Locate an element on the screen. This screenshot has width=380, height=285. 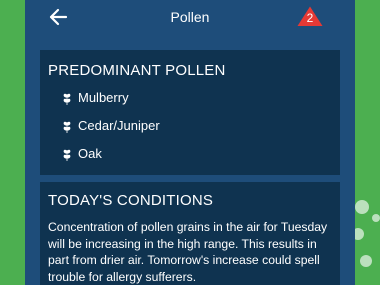
pollen-label: Oak is located at coordinates (90, 153).